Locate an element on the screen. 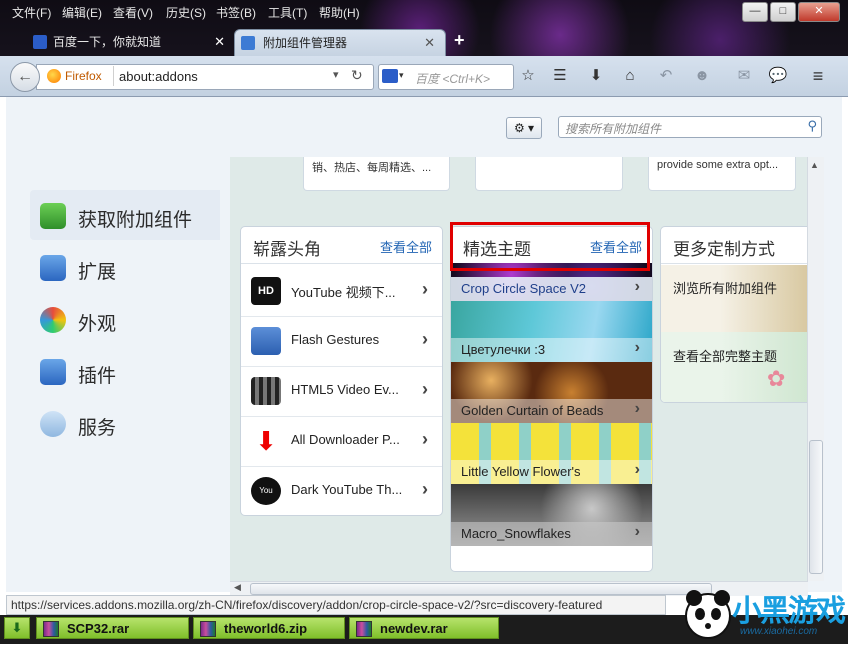 This screenshot has width=848, height=647. tab-label: 百度一下，你就知道 is located at coordinates (107, 42).